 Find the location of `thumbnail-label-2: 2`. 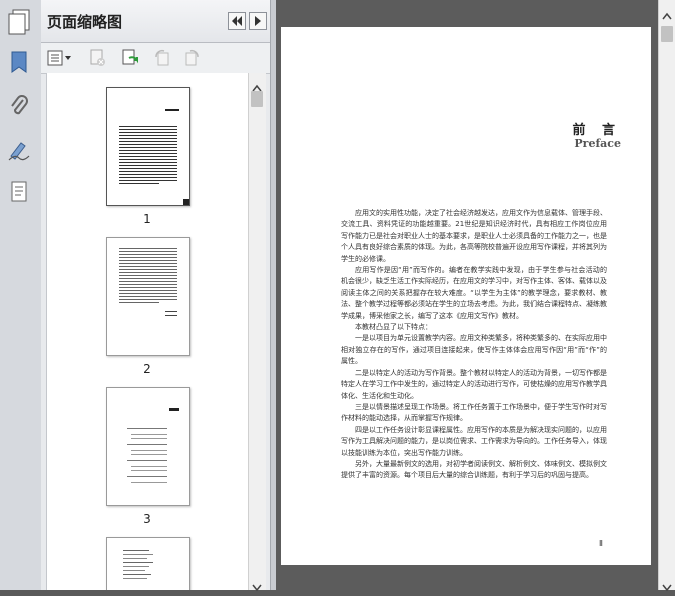

thumbnail-label-2: 2 is located at coordinates (147, 369).